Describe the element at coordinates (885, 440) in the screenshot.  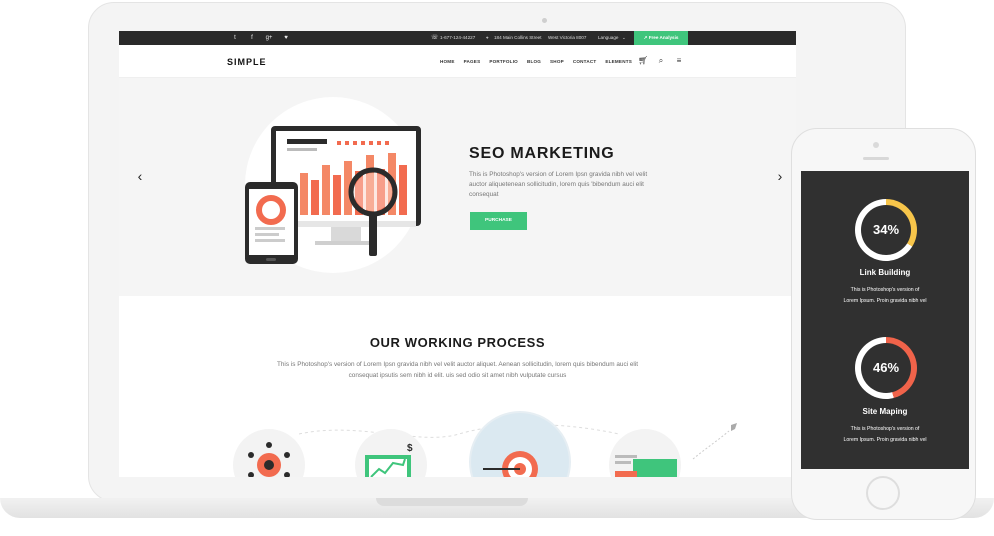
I see `site-maping-text-line-2: Lorem Ipsum. Proin gravida nibh vel` at that location.